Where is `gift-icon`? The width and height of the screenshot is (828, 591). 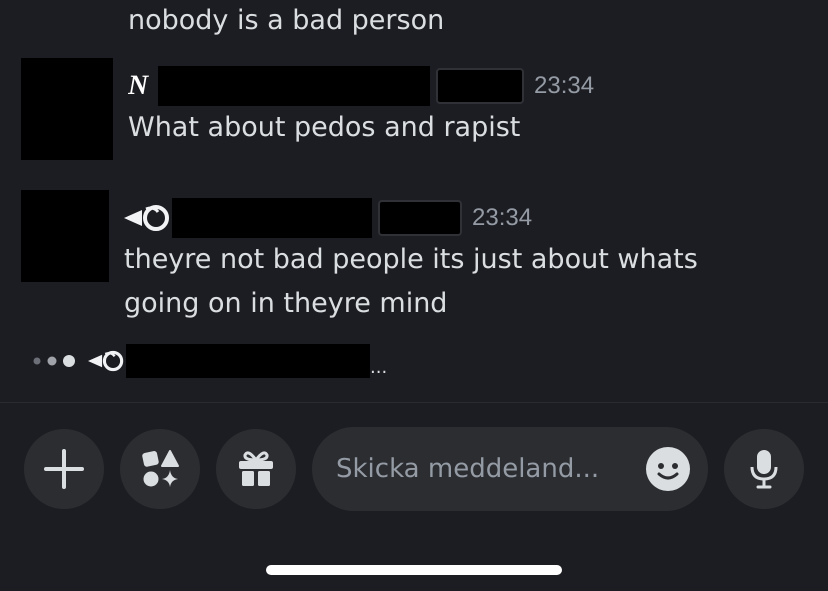 gift-icon is located at coordinates (256, 469).